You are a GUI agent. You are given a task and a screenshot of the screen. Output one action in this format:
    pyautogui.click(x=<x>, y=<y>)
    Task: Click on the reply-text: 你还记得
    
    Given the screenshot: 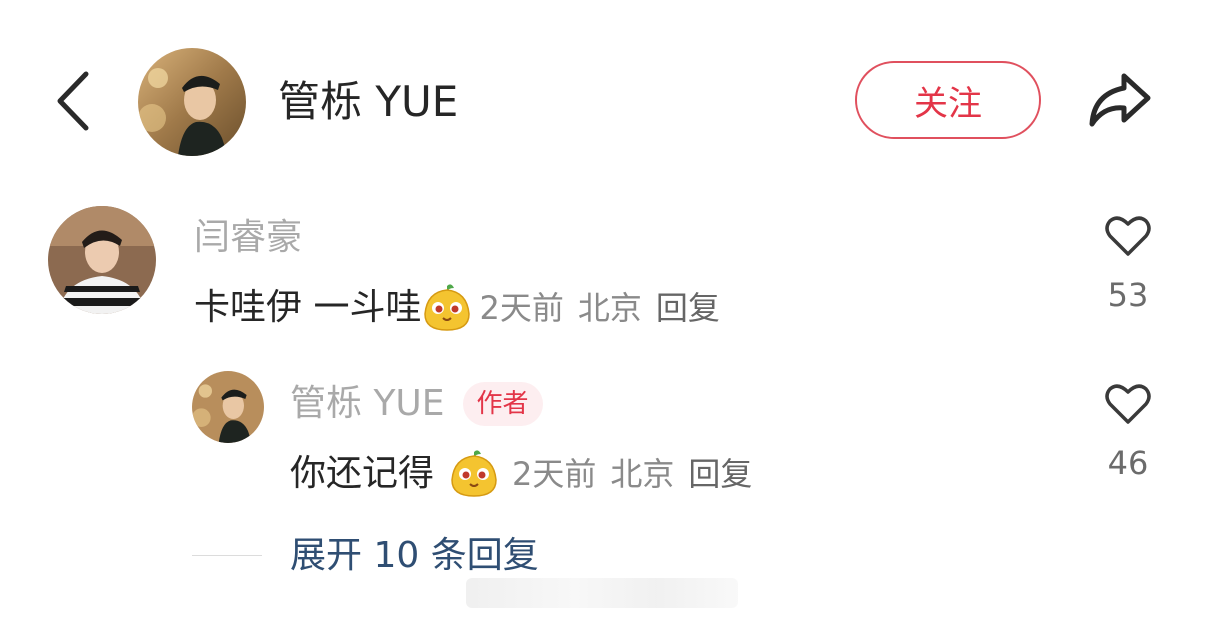 What is the action you would take?
    pyautogui.click(x=362, y=473)
    